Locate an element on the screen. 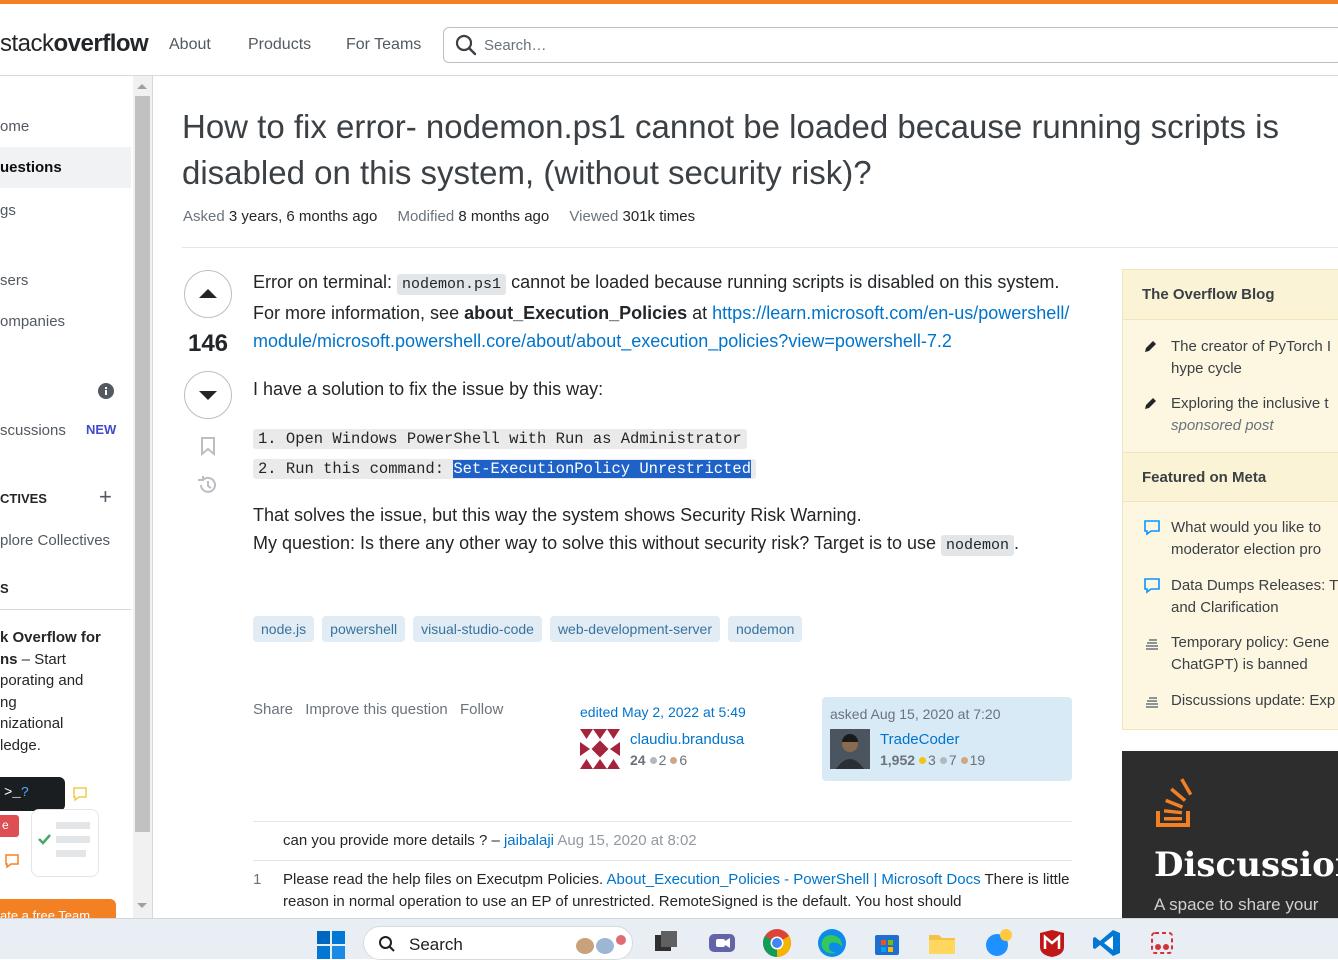 This screenshot has height=960, width=1338. sidebar-scroll-thumb is located at coordinates (142, 464).